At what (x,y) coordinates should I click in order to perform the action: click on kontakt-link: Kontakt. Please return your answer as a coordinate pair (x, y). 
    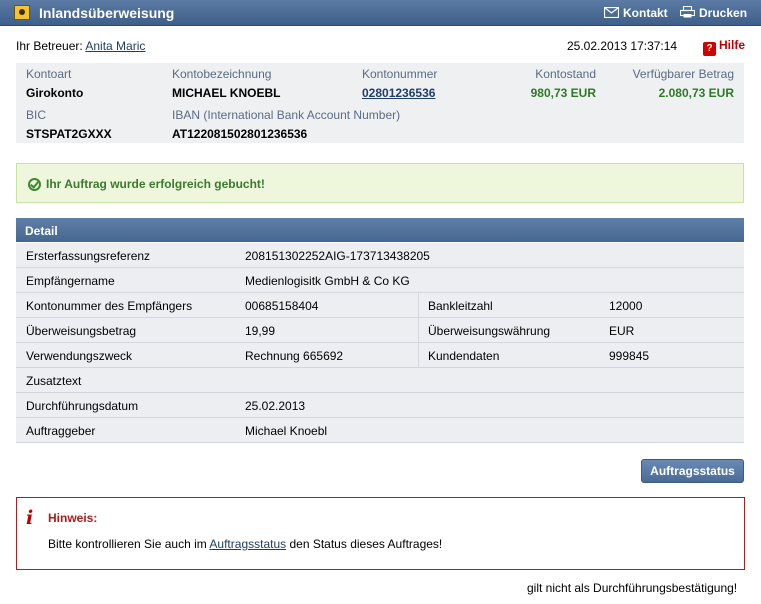
    Looking at the image, I should click on (636, 13).